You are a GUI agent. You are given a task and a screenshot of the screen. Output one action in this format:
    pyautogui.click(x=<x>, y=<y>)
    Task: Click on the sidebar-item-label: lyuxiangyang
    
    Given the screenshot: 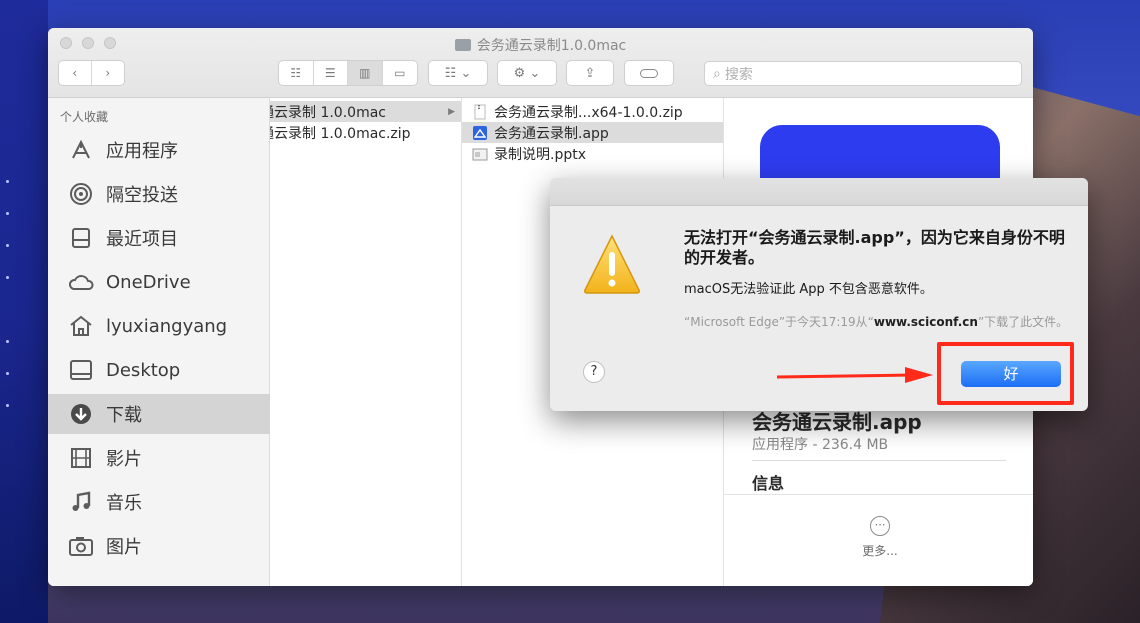 What is the action you would take?
    pyautogui.click(x=167, y=326)
    